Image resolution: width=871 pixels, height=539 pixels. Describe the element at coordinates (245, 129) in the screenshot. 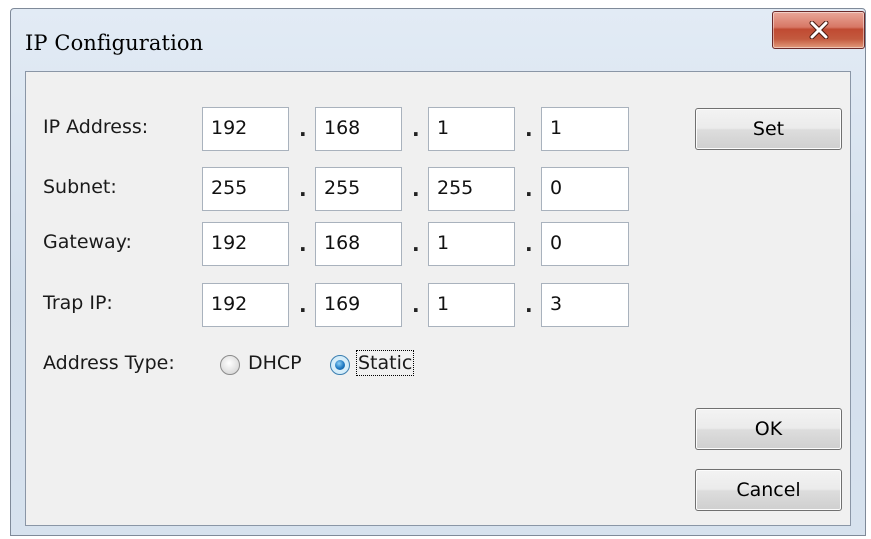

I see `ip-address-octet-1: 192` at that location.